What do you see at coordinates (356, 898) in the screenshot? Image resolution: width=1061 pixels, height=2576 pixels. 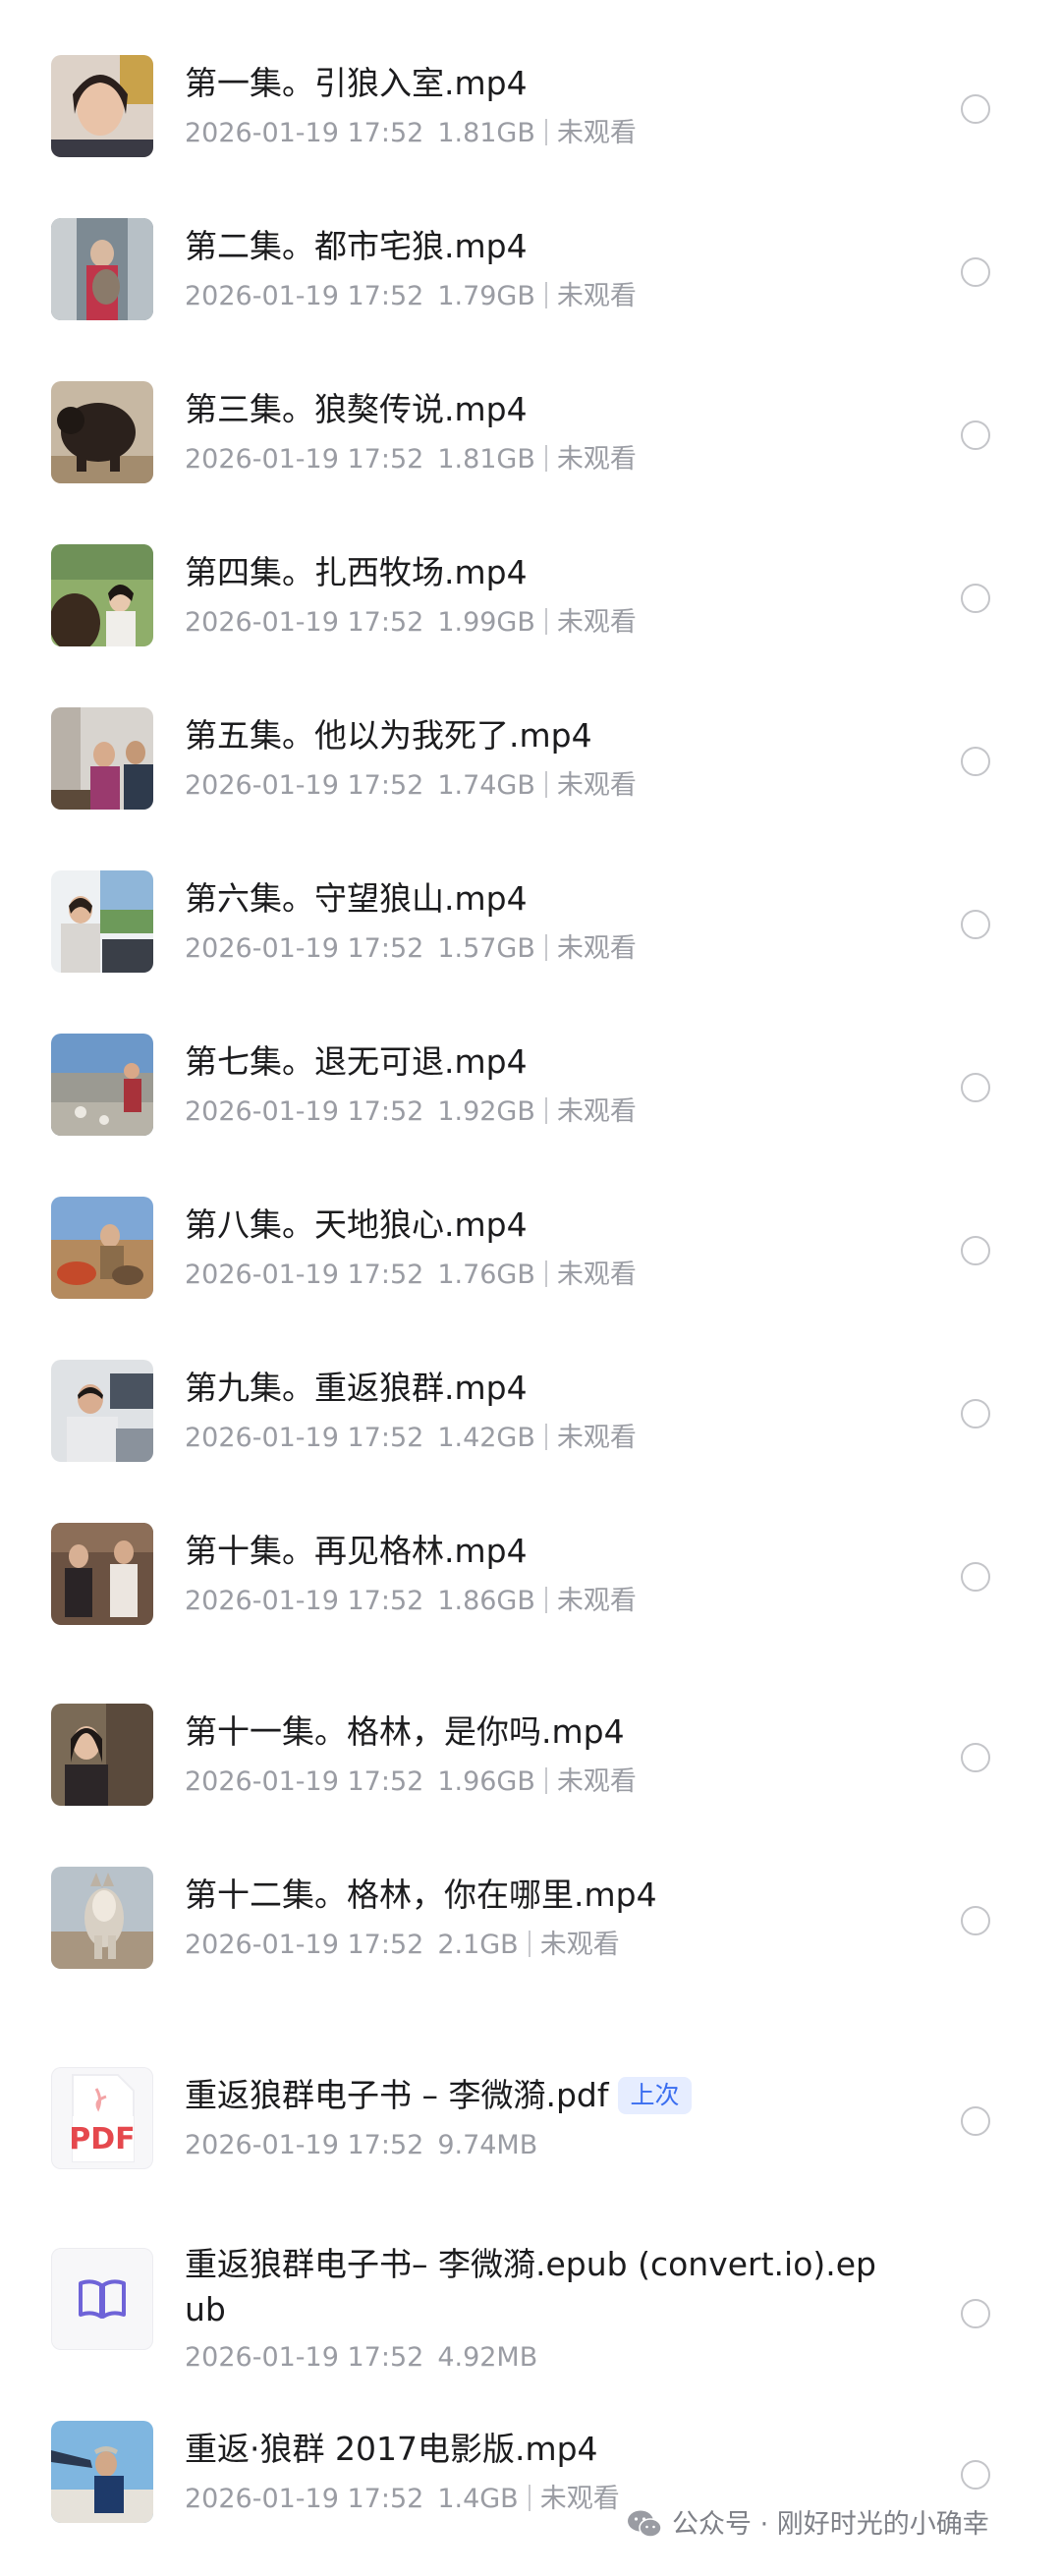 I see `file-name: 第六集。守望狼山.mp4` at bounding box center [356, 898].